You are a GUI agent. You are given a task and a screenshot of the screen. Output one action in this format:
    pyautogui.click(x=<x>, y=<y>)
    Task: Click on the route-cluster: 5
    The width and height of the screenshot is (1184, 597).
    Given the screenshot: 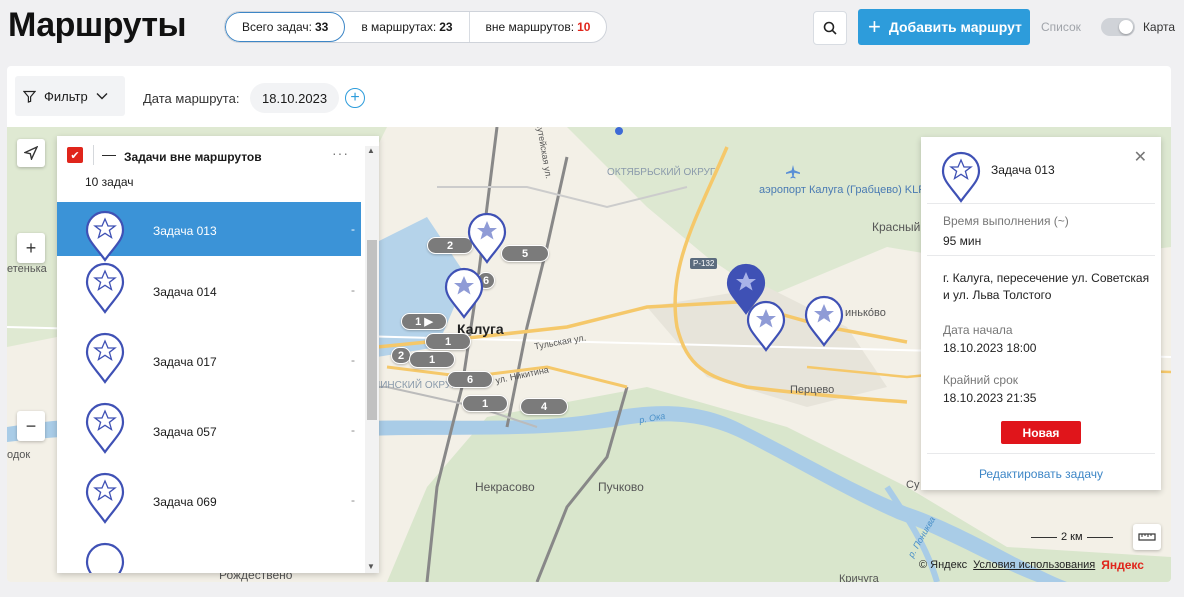 What is the action you would take?
    pyautogui.click(x=525, y=253)
    